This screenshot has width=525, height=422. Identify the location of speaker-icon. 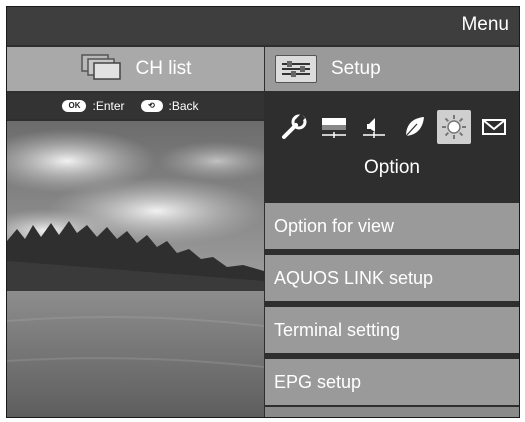
(374, 127).